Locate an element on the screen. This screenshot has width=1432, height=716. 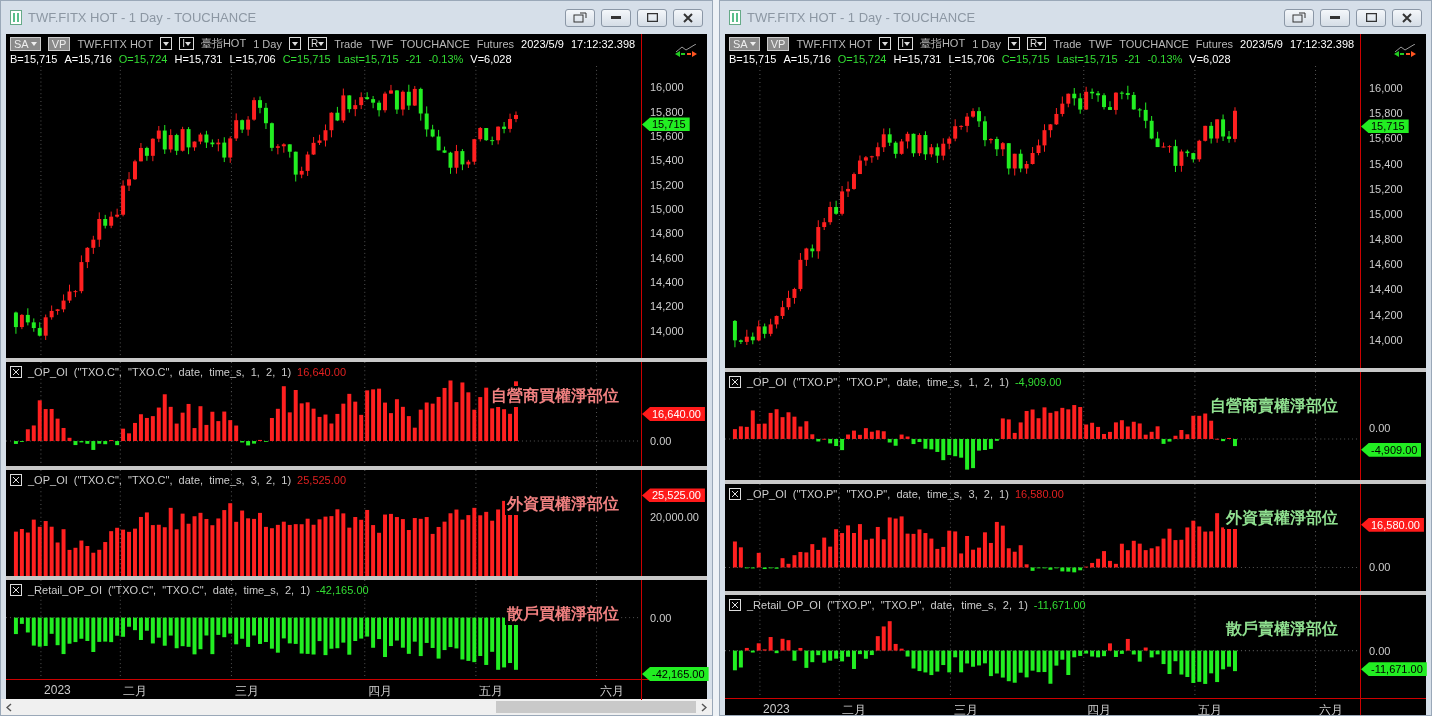
date-label: 2023 is located at coordinates (57, 690).